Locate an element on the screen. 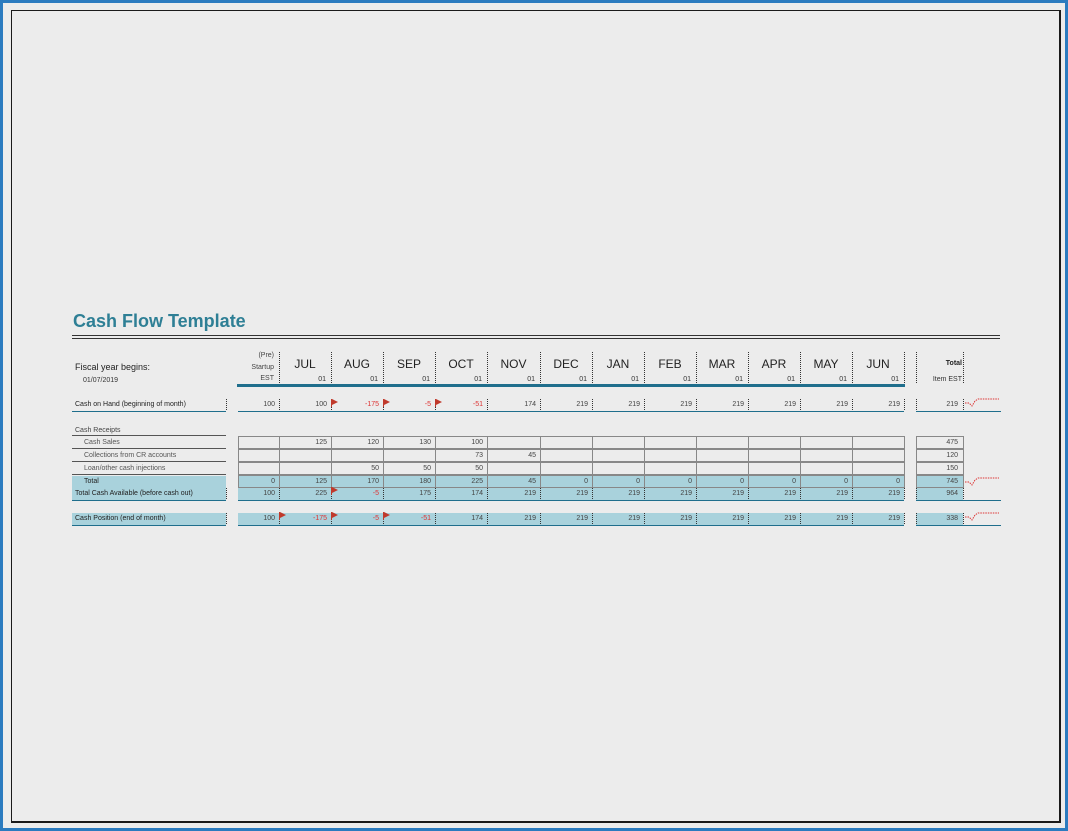 Image resolution: width=1068 pixels, height=831 pixels. total_available-value: 100 is located at coordinates (255, 493).